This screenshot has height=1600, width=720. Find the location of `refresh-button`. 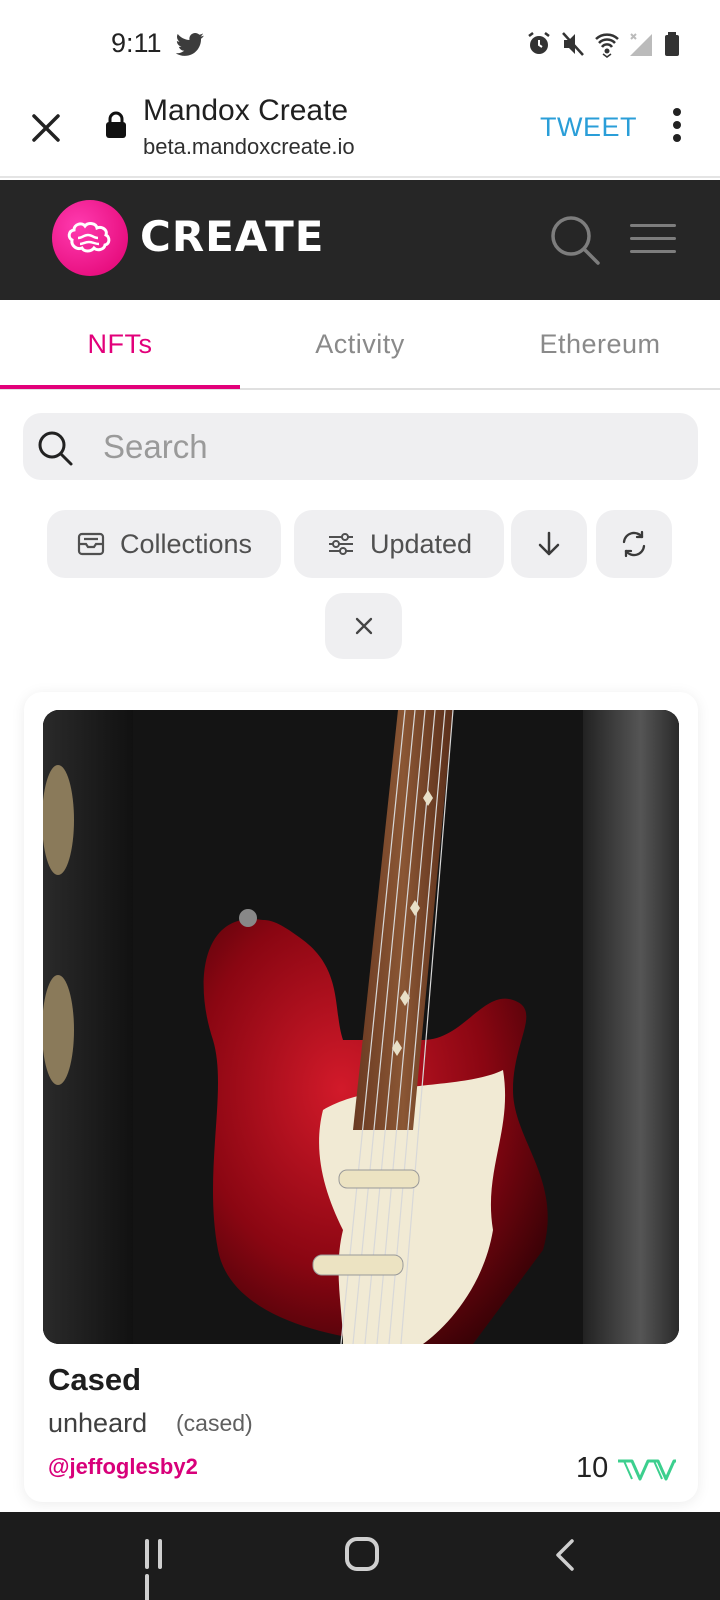

refresh-button is located at coordinates (634, 544).